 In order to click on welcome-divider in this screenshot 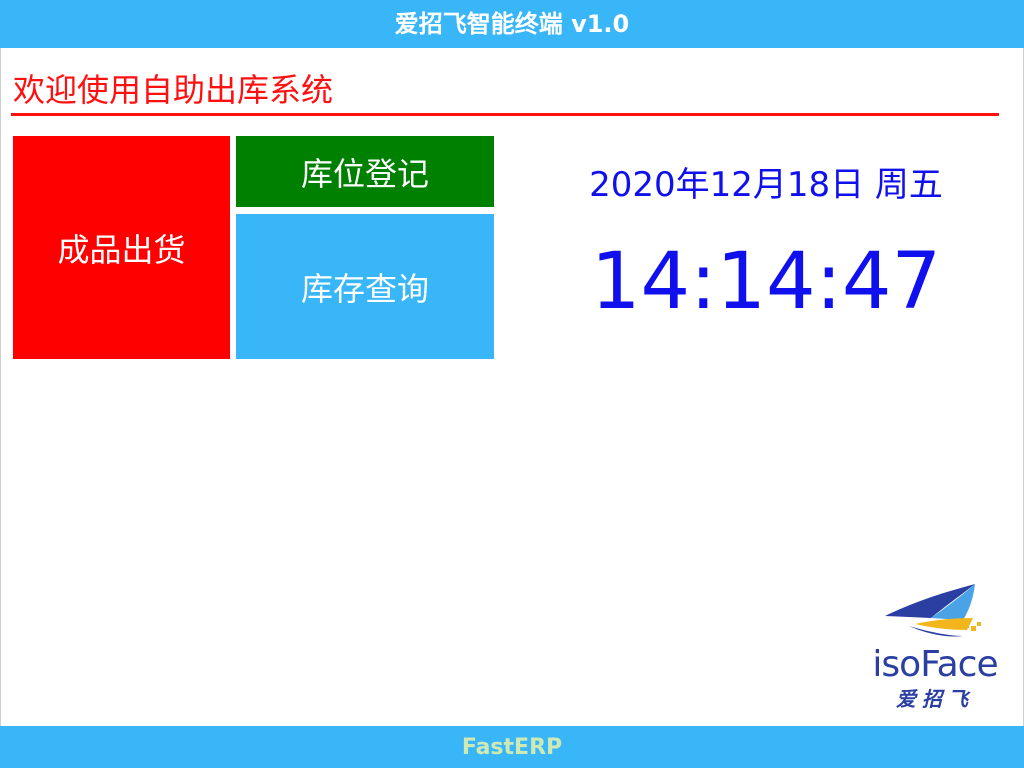, I will do `click(505, 114)`.